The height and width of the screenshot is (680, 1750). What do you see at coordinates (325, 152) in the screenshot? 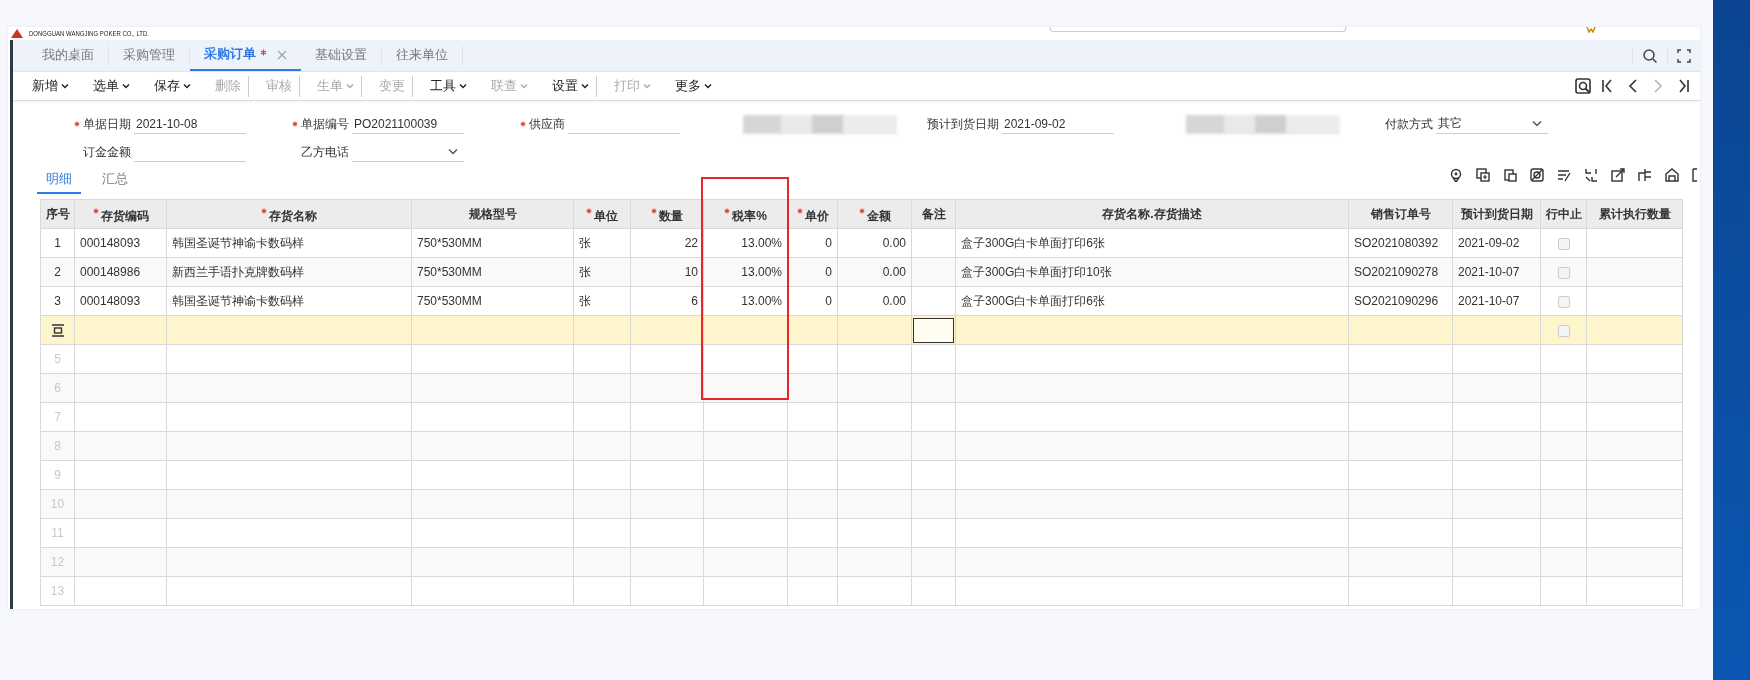
I see `field-label: 乙方电话` at bounding box center [325, 152].